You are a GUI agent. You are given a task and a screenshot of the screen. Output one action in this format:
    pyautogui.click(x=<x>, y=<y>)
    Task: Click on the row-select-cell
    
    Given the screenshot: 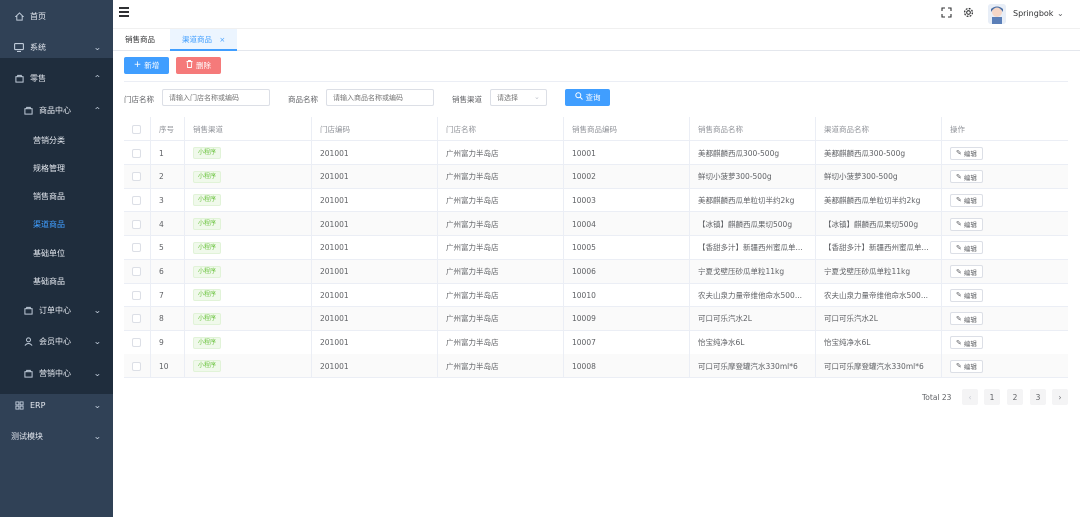 What is the action you would take?
    pyautogui.click(x=137, y=153)
    